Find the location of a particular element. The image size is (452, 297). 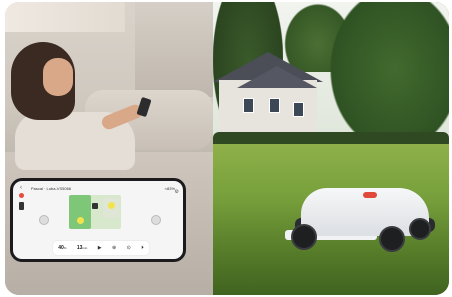

tool-icons is located at coordinates (22, 203).